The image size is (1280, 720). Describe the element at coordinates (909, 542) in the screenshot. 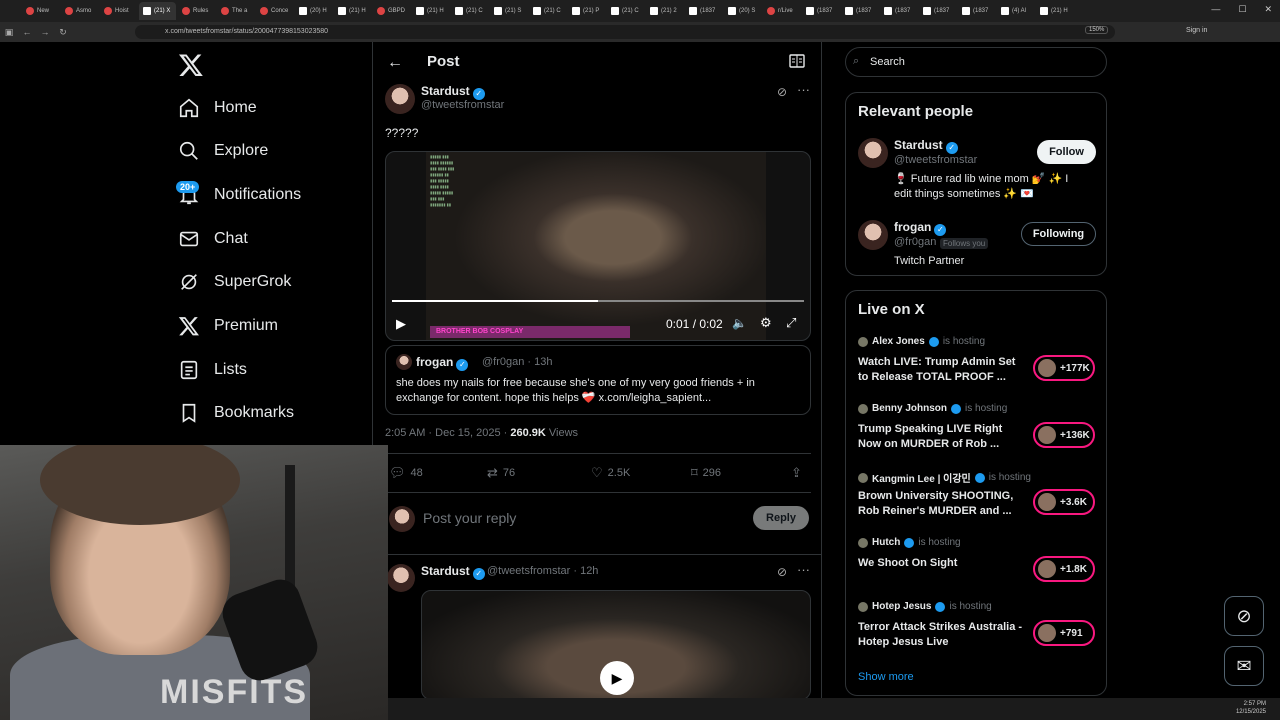

I see `live-host: Hutch is hosting` at that location.